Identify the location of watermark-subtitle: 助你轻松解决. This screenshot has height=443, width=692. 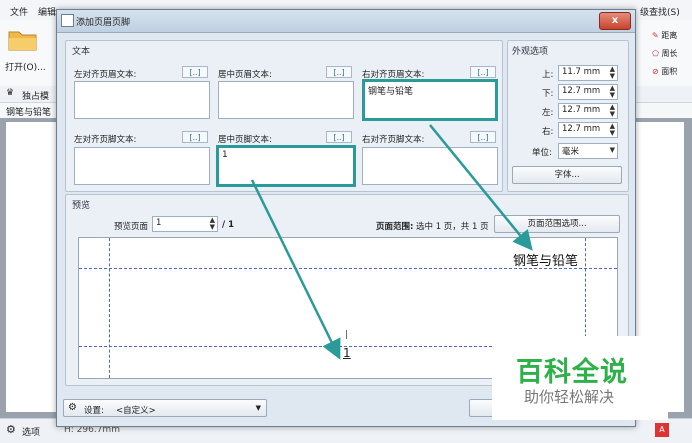
(569, 397).